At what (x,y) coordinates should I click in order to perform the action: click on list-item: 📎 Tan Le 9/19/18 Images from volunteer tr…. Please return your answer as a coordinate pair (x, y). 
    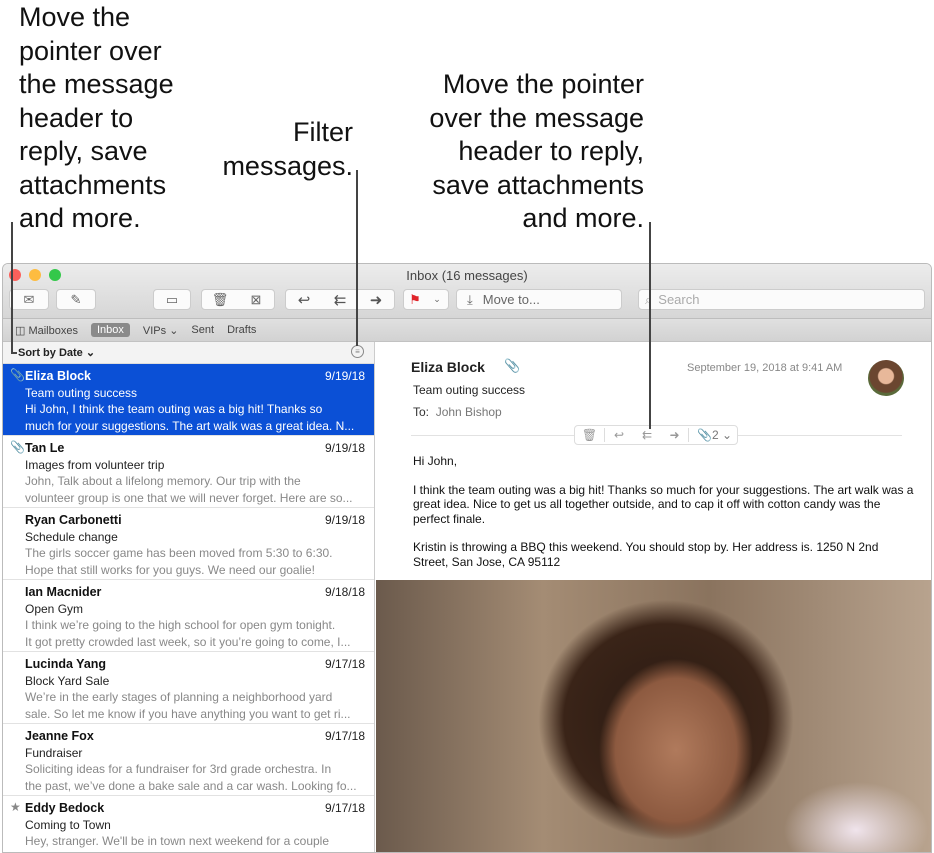
    Looking at the image, I should click on (188, 472).